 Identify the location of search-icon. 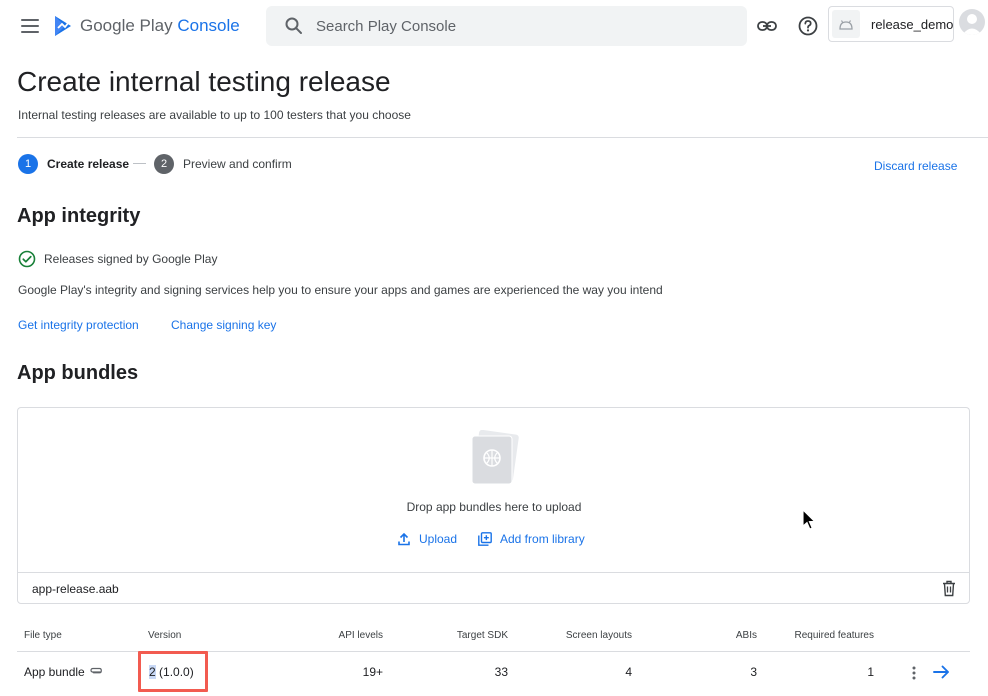
(293, 25).